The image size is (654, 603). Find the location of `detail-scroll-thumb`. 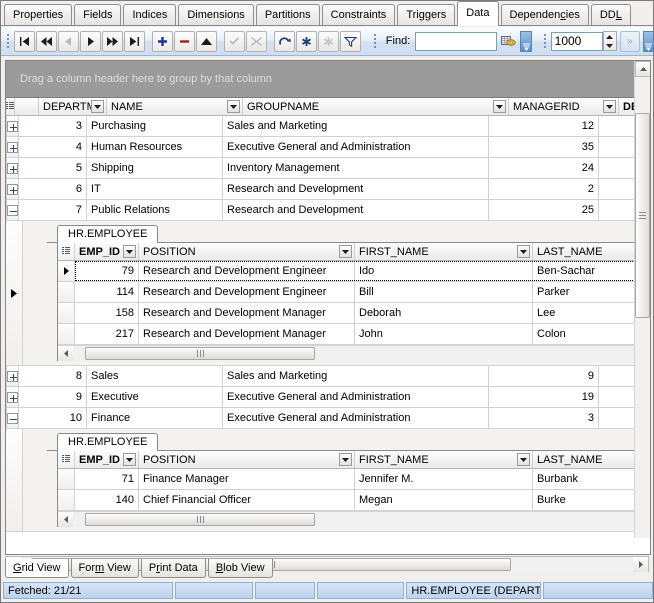

detail-scroll-thumb is located at coordinates (200, 353).